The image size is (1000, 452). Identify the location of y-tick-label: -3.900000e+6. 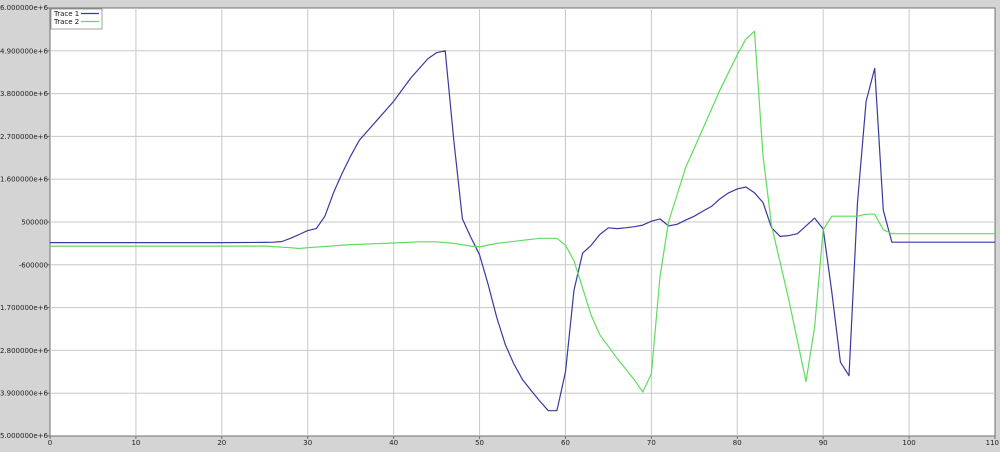
(24, 394).